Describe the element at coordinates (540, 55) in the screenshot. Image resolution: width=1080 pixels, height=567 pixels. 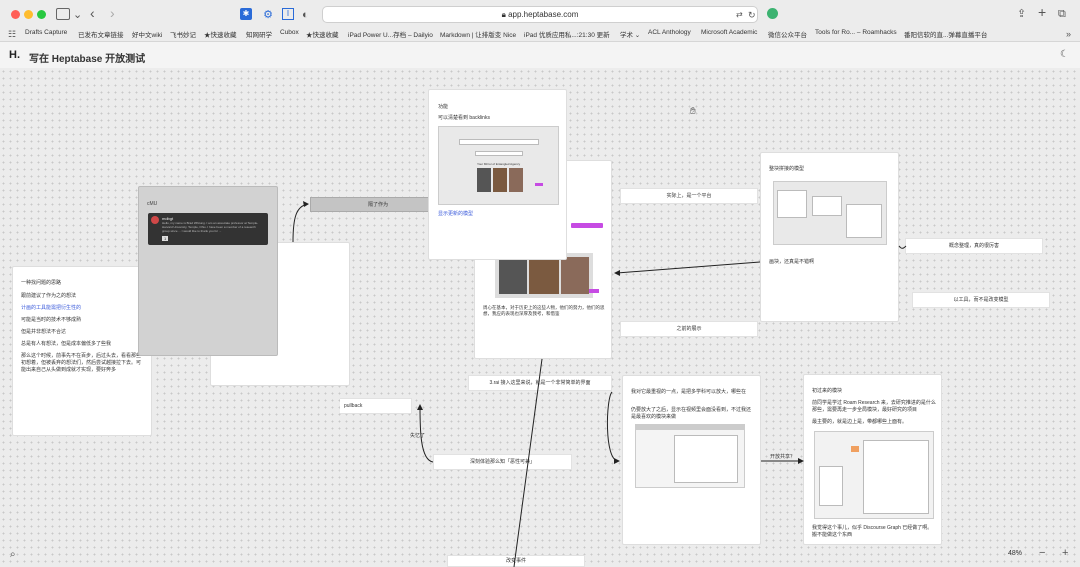
I see `app-header: H. 写在 Heptabase 开放测试 ☾` at that location.